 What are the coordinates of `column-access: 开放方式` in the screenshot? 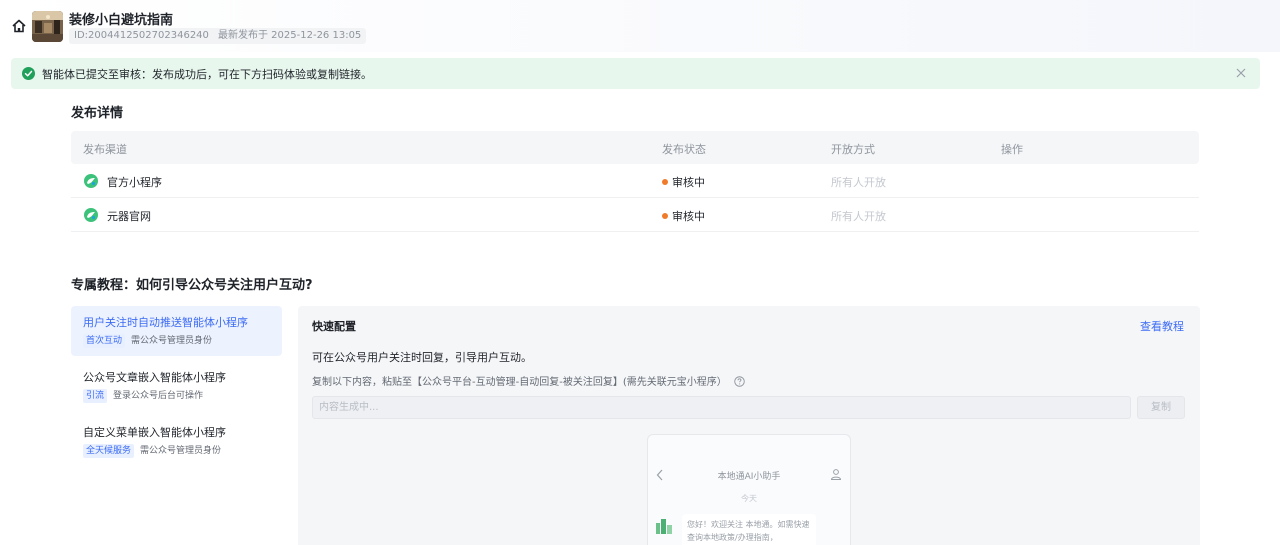 It's located at (853, 149).